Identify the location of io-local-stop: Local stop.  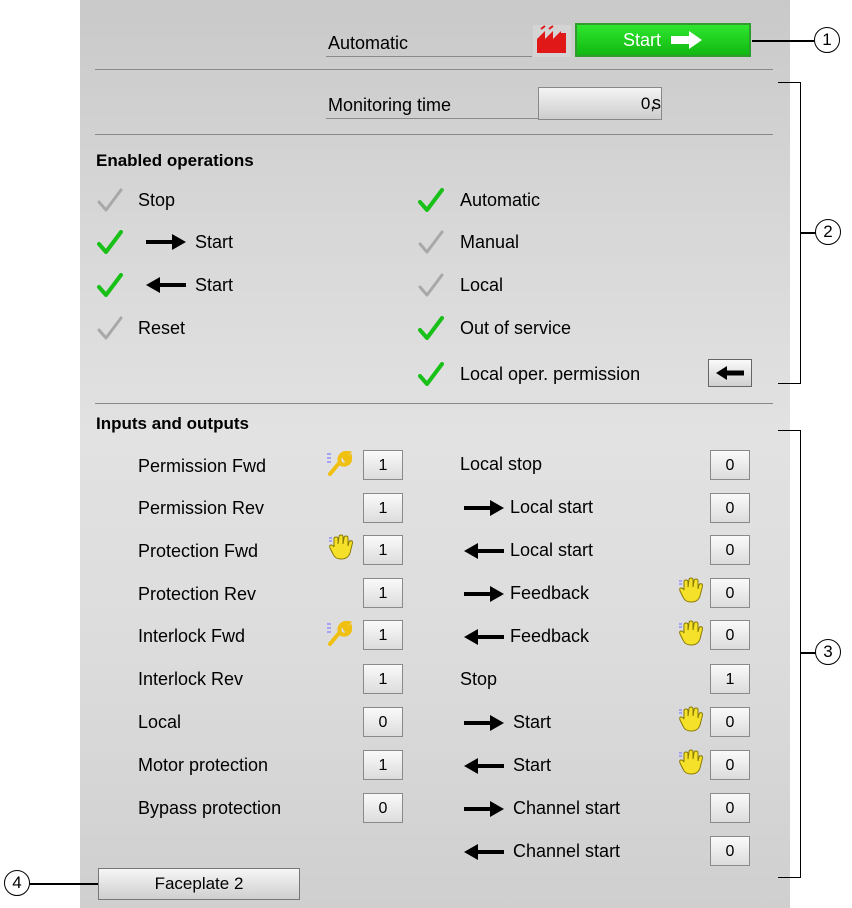
(501, 464).